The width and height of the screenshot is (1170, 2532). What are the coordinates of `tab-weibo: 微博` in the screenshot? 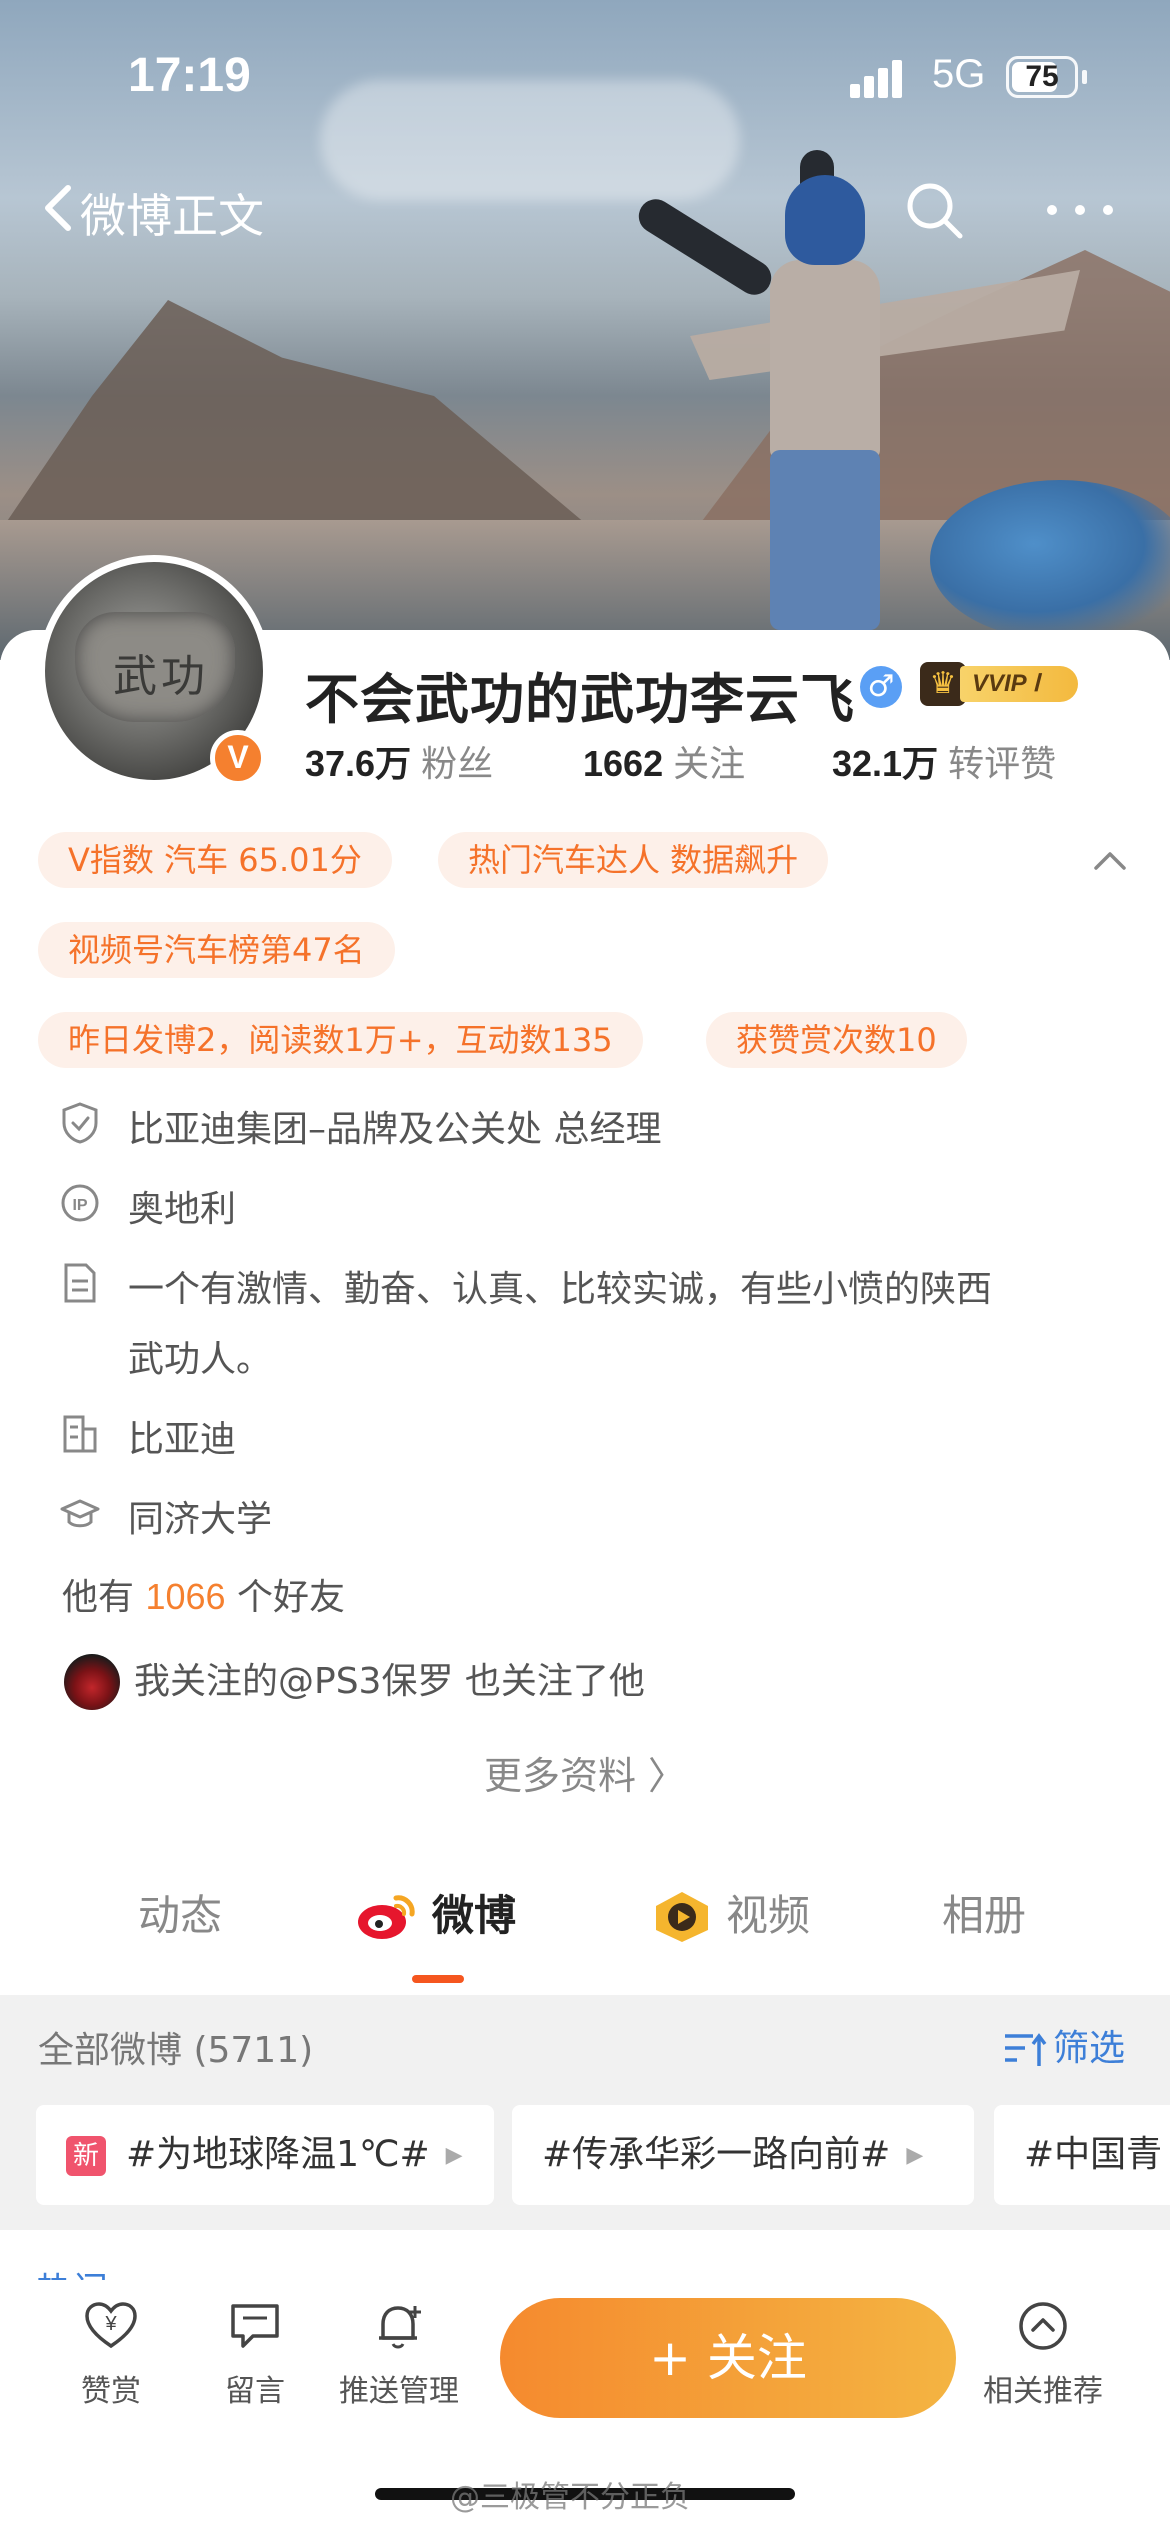 It's located at (474, 1912).